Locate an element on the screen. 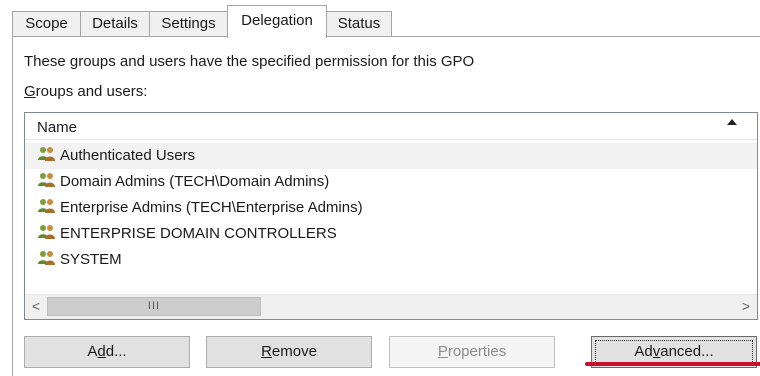  list-item-label: Domain Admins (TECH\Domain Admins) is located at coordinates (195, 181).